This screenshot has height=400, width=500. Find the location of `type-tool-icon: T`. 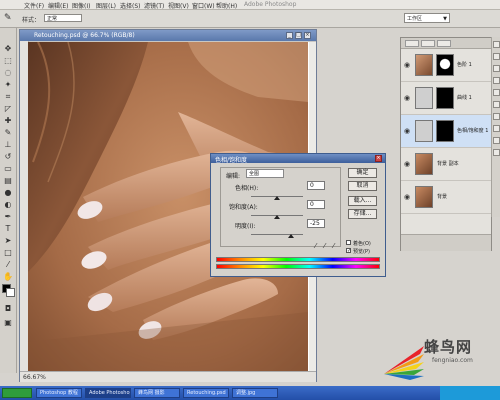

type-tool-icon: T is located at coordinates (8, 228).